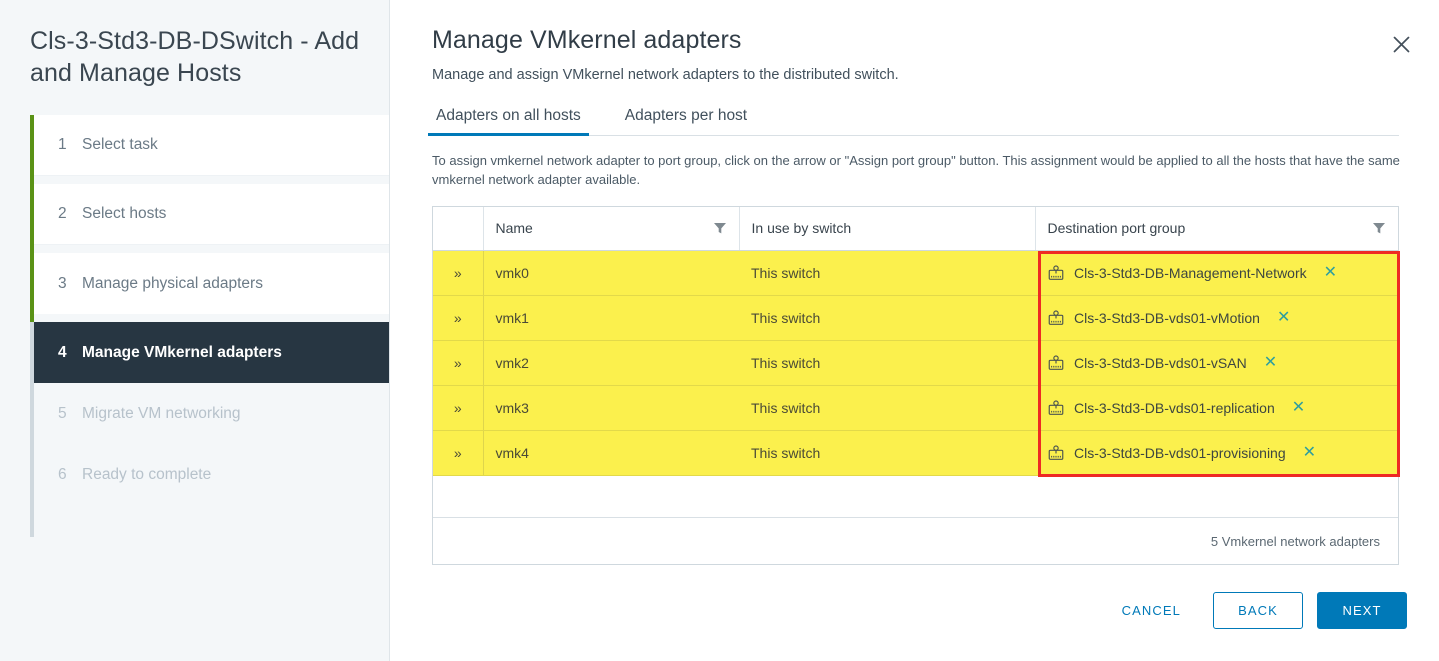 The image size is (1439, 661). What do you see at coordinates (1174, 408) in the screenshot?
I see `port-group-name: Cls-3-Std3-DB-vds01-replication` at bounding box center [1174, 408].